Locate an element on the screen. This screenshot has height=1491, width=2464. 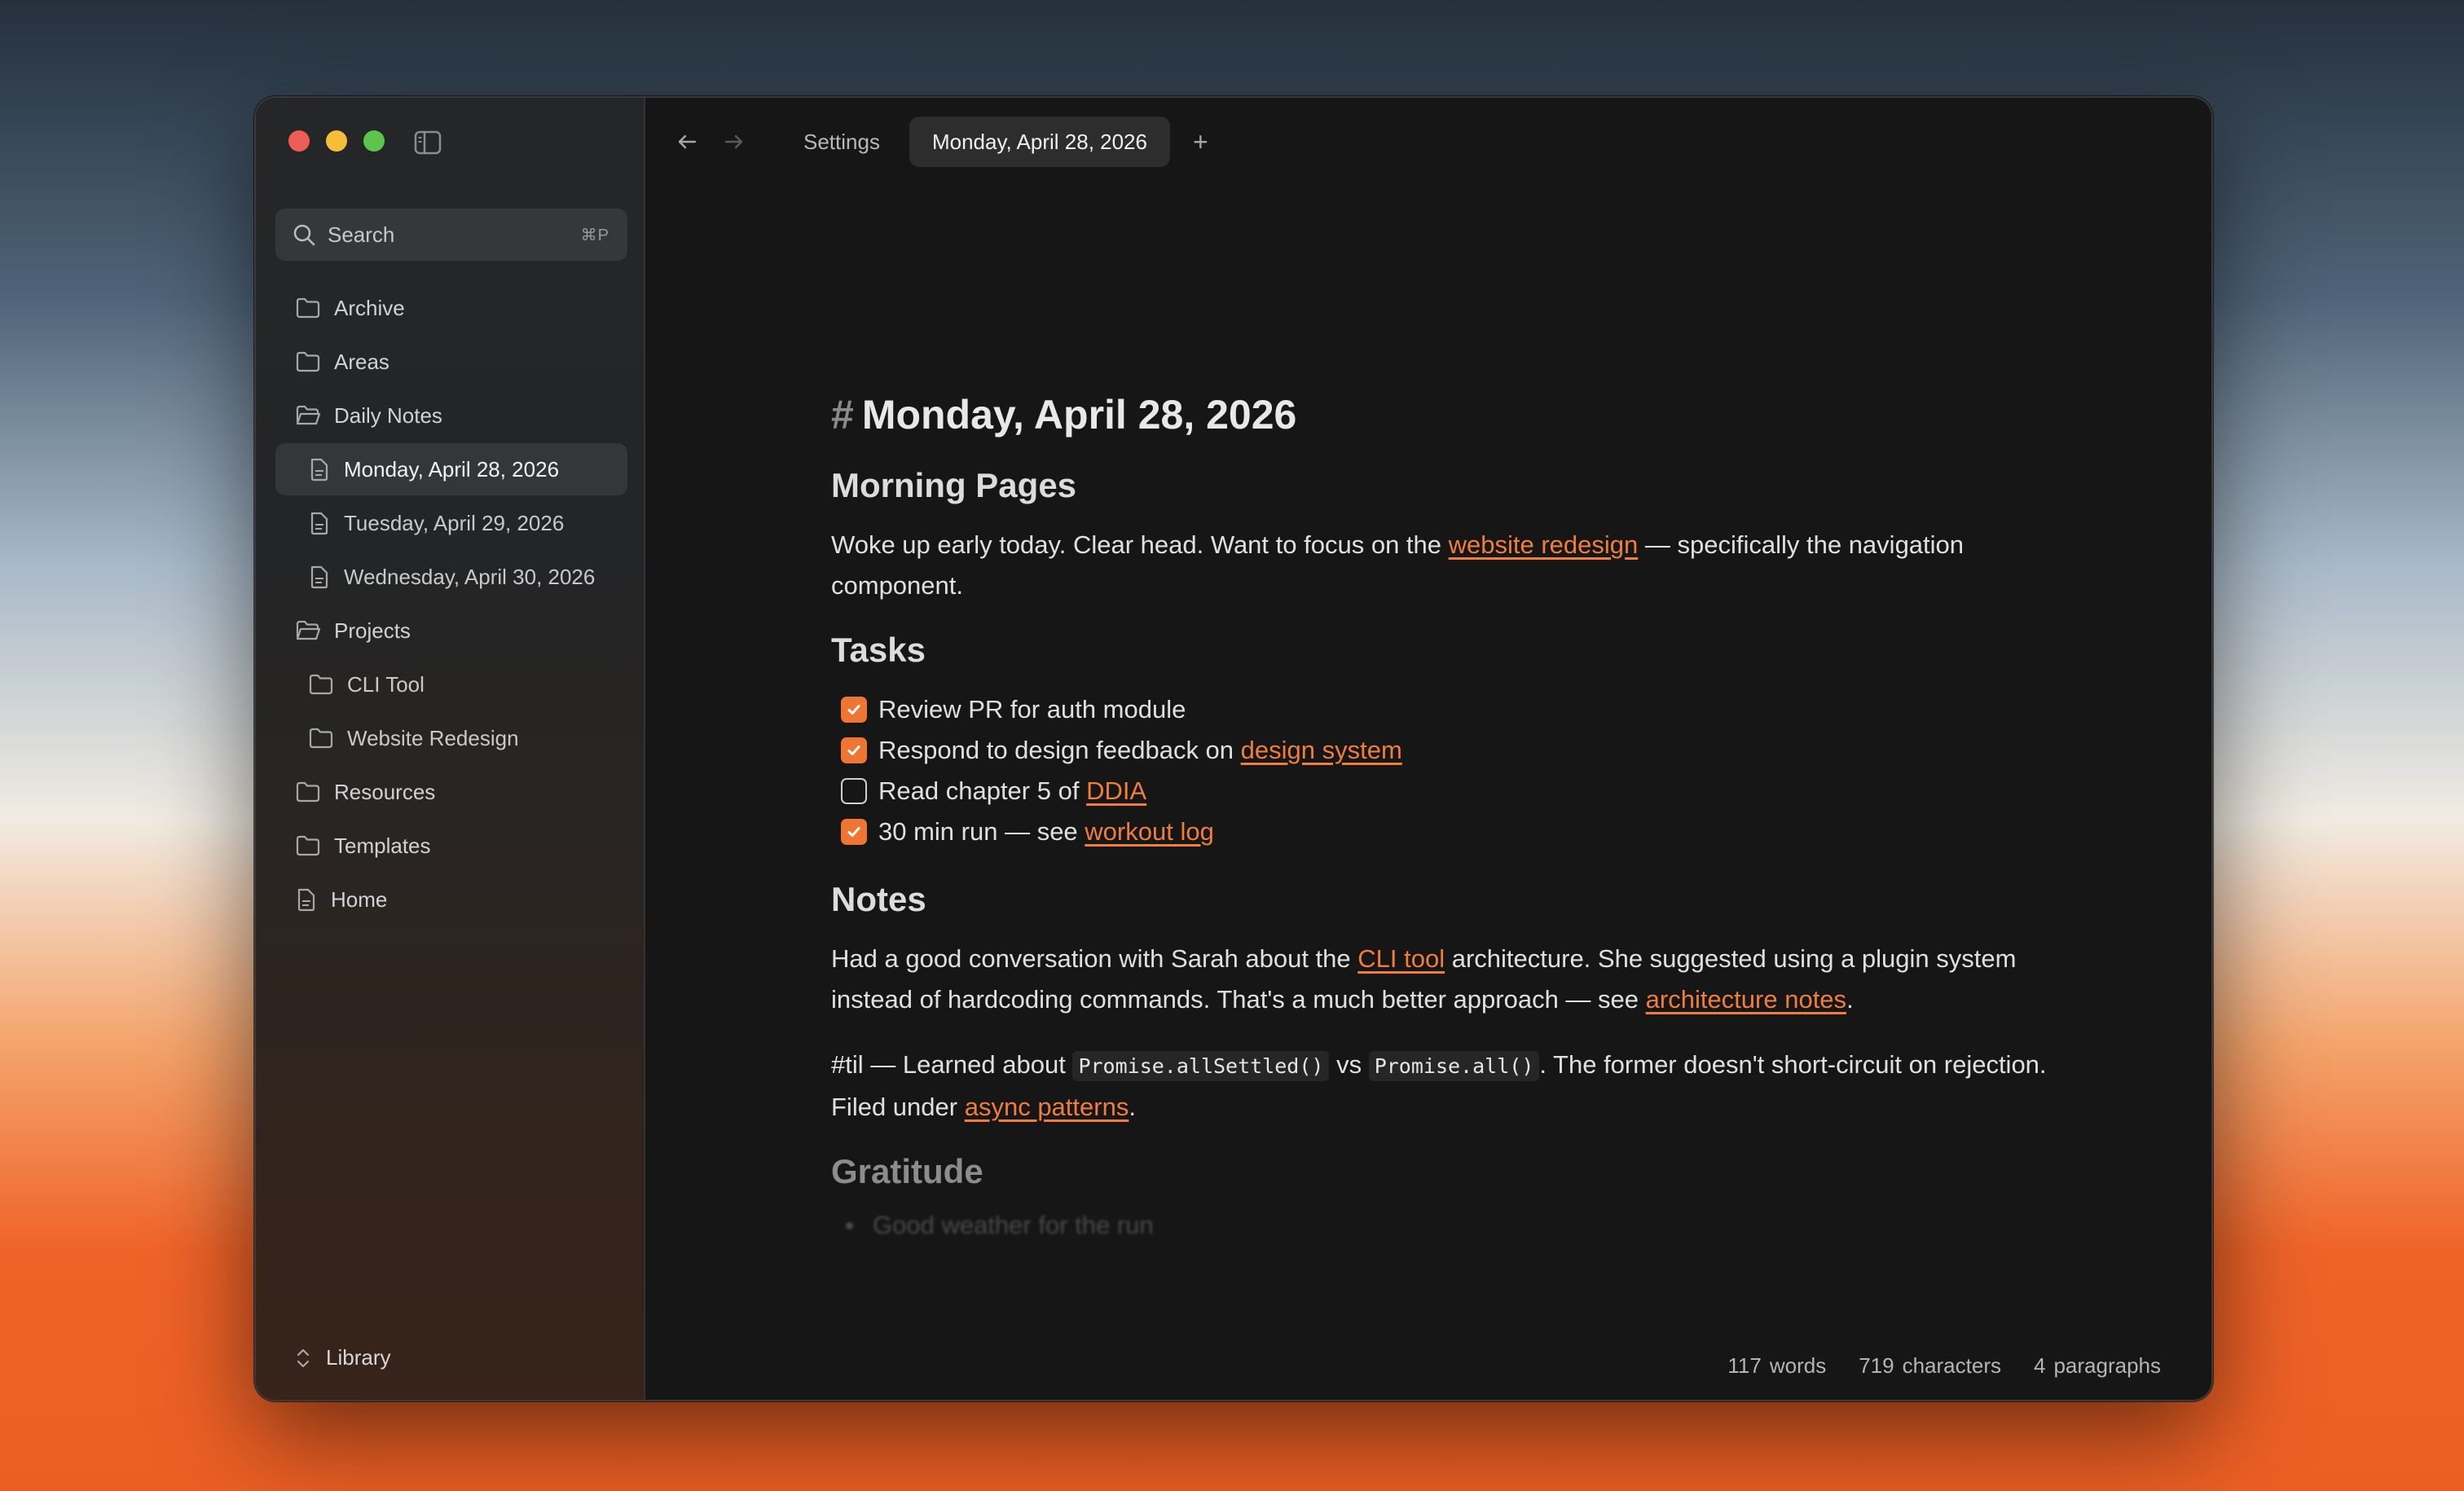
word-count-label: words is located at coordinates (1798, 1365).